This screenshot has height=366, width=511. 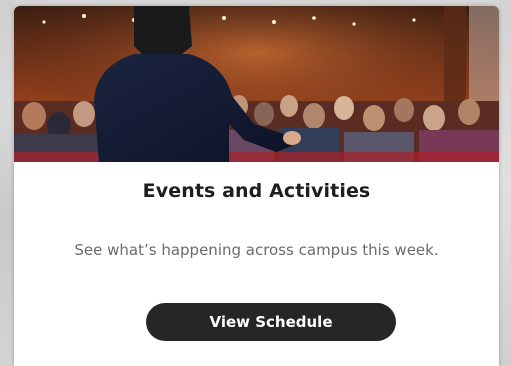 I want to click on card-title: Events and Activities, so click(x=256, y=191).